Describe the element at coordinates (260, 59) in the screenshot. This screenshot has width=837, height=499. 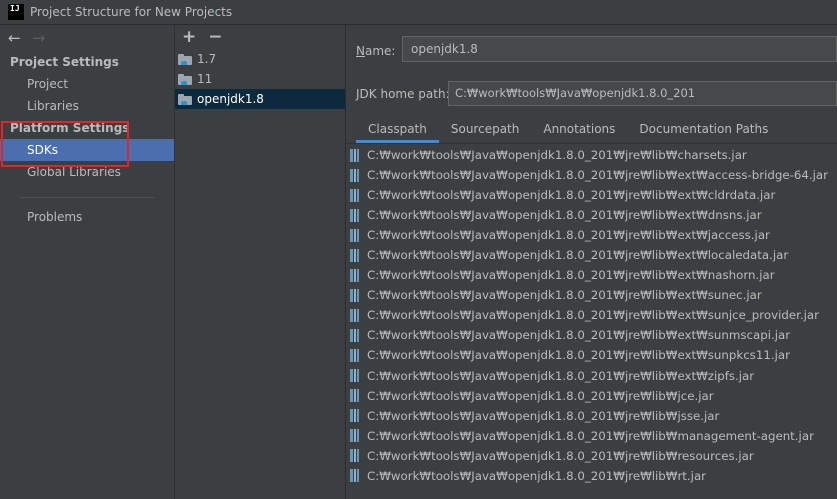
I see `sdk-list-item: 1.7` at that location.